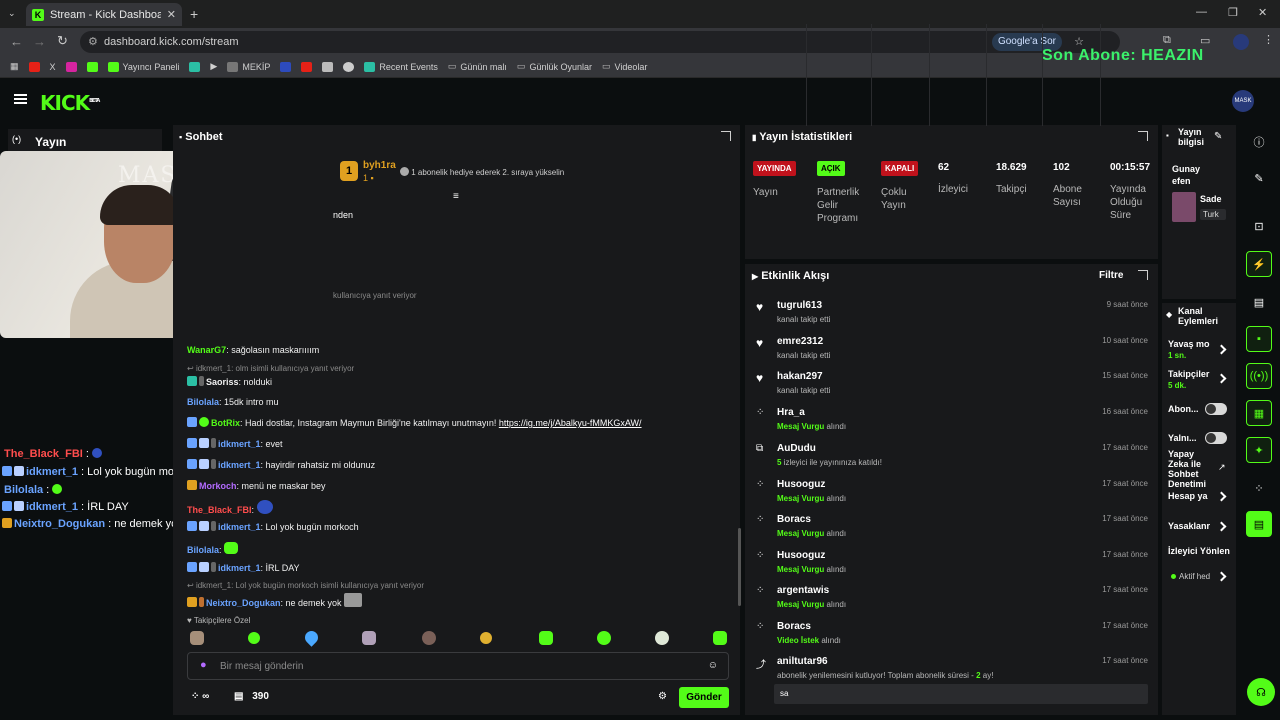  What do you see at coordinates (713, 665) in the screenshot?
I see `emoji-picker-icon: ☺` at bounding box center [713, 665].